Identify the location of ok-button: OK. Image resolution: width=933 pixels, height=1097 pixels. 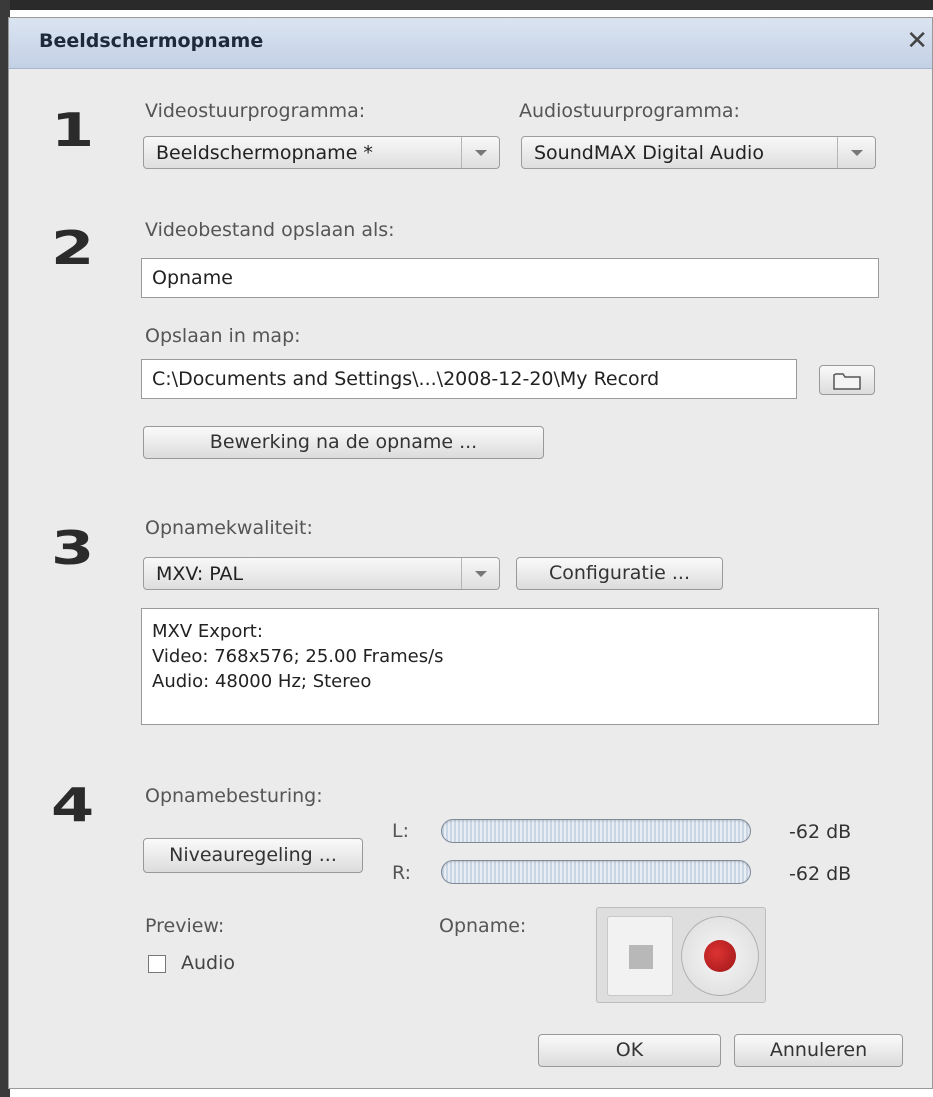
(629, 1050).